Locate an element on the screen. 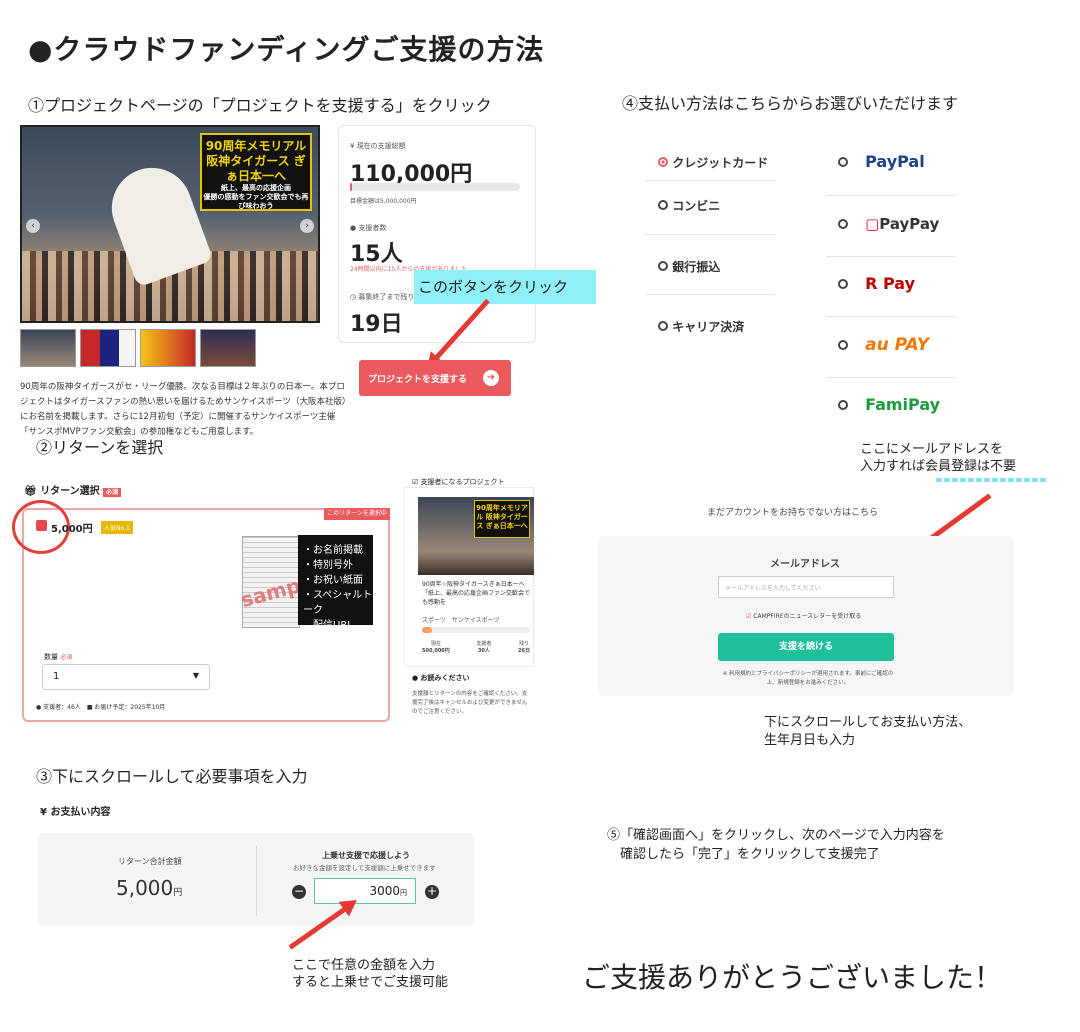 This screenshot has width=1080, height=1032. prev-arrow-icon: ‹ is located at coordinates (33, 226).